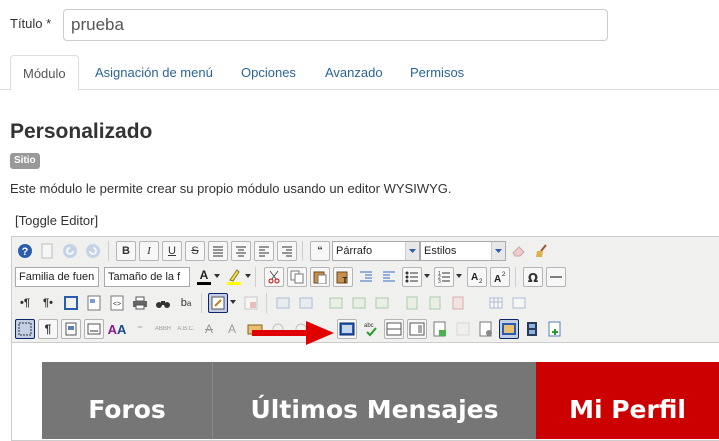  I want to click on table-row-before-icon, so click(283, 303).